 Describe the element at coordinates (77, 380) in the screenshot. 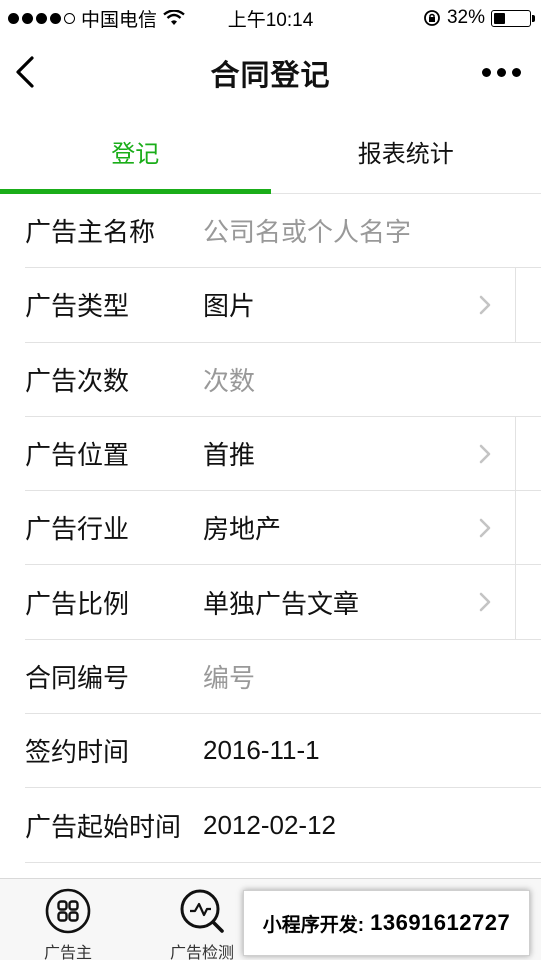

I see `ad-count-label: 广告次数` at that location.